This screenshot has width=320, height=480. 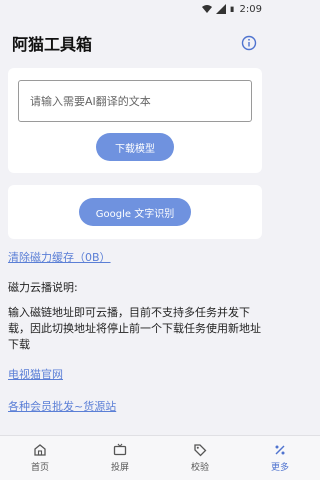 What do you see at coordinates (135, 147) in the screenshot?
I see `download-model-button: 下载模型` at bounding box center [135, 147].